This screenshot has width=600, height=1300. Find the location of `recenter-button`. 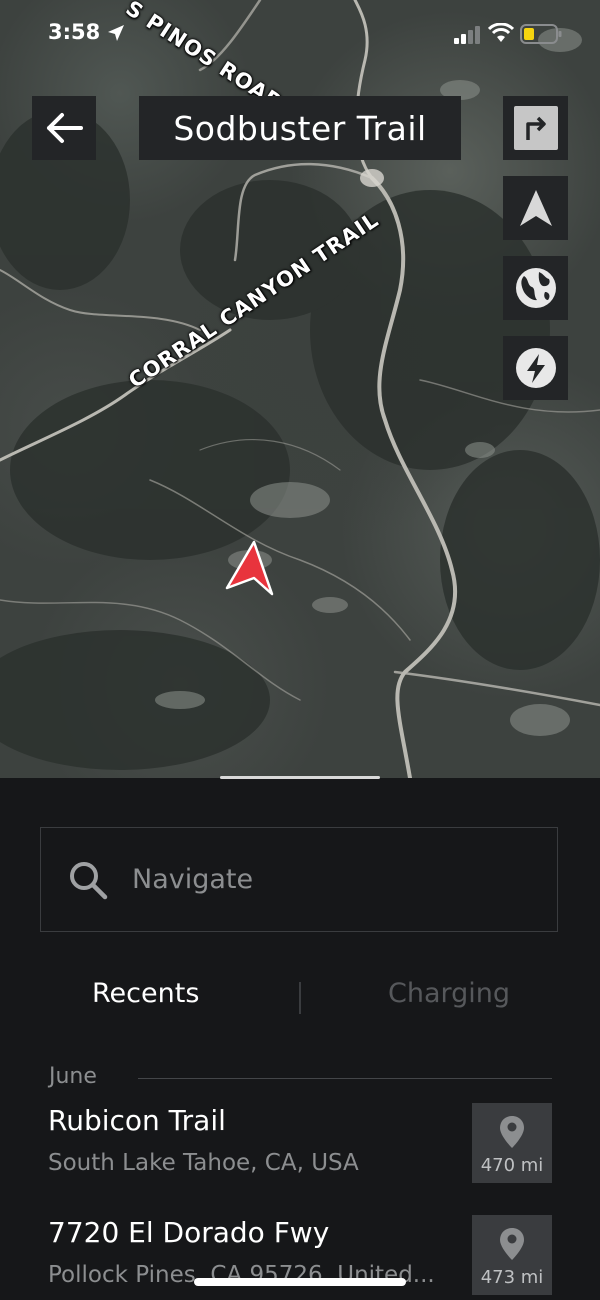

recenter-button is located at coordinates (535, 208).